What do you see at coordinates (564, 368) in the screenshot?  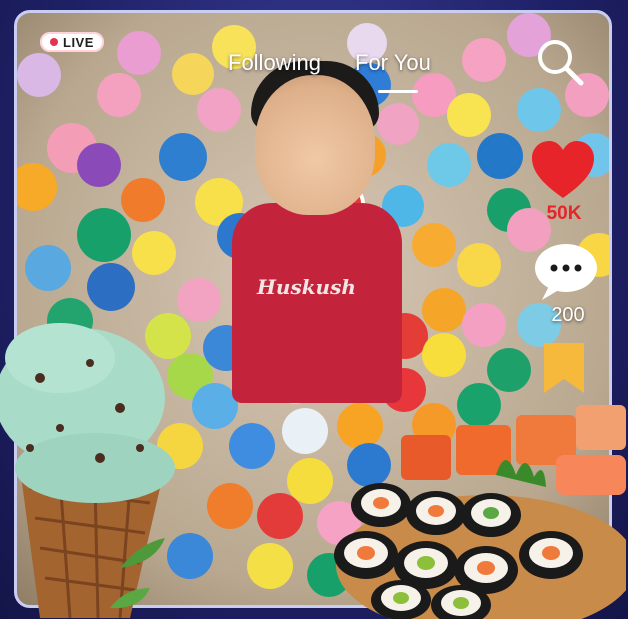 I see `bookmark-icon` at bounding box center [564, 368].